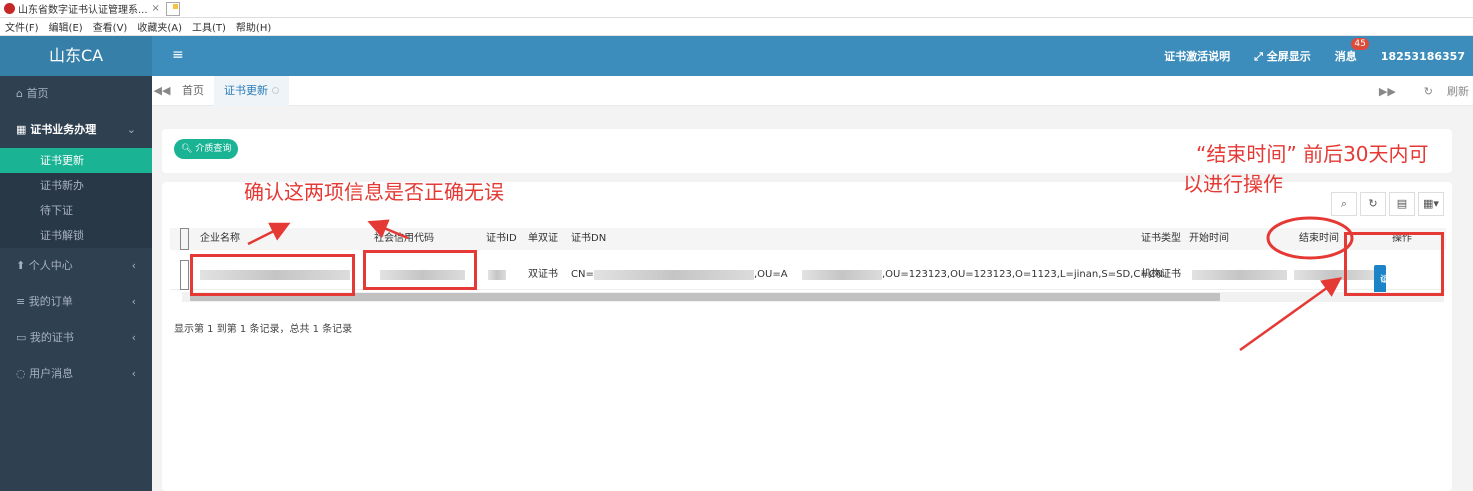  I want to click on close-tab-icon: ×, so click(156, 8).